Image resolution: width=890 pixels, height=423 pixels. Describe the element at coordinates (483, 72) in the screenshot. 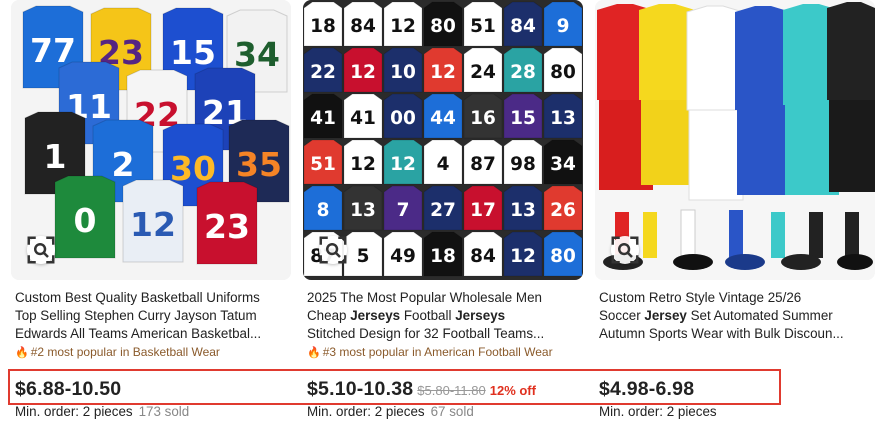

I see `jersey-number: 24` at that location.